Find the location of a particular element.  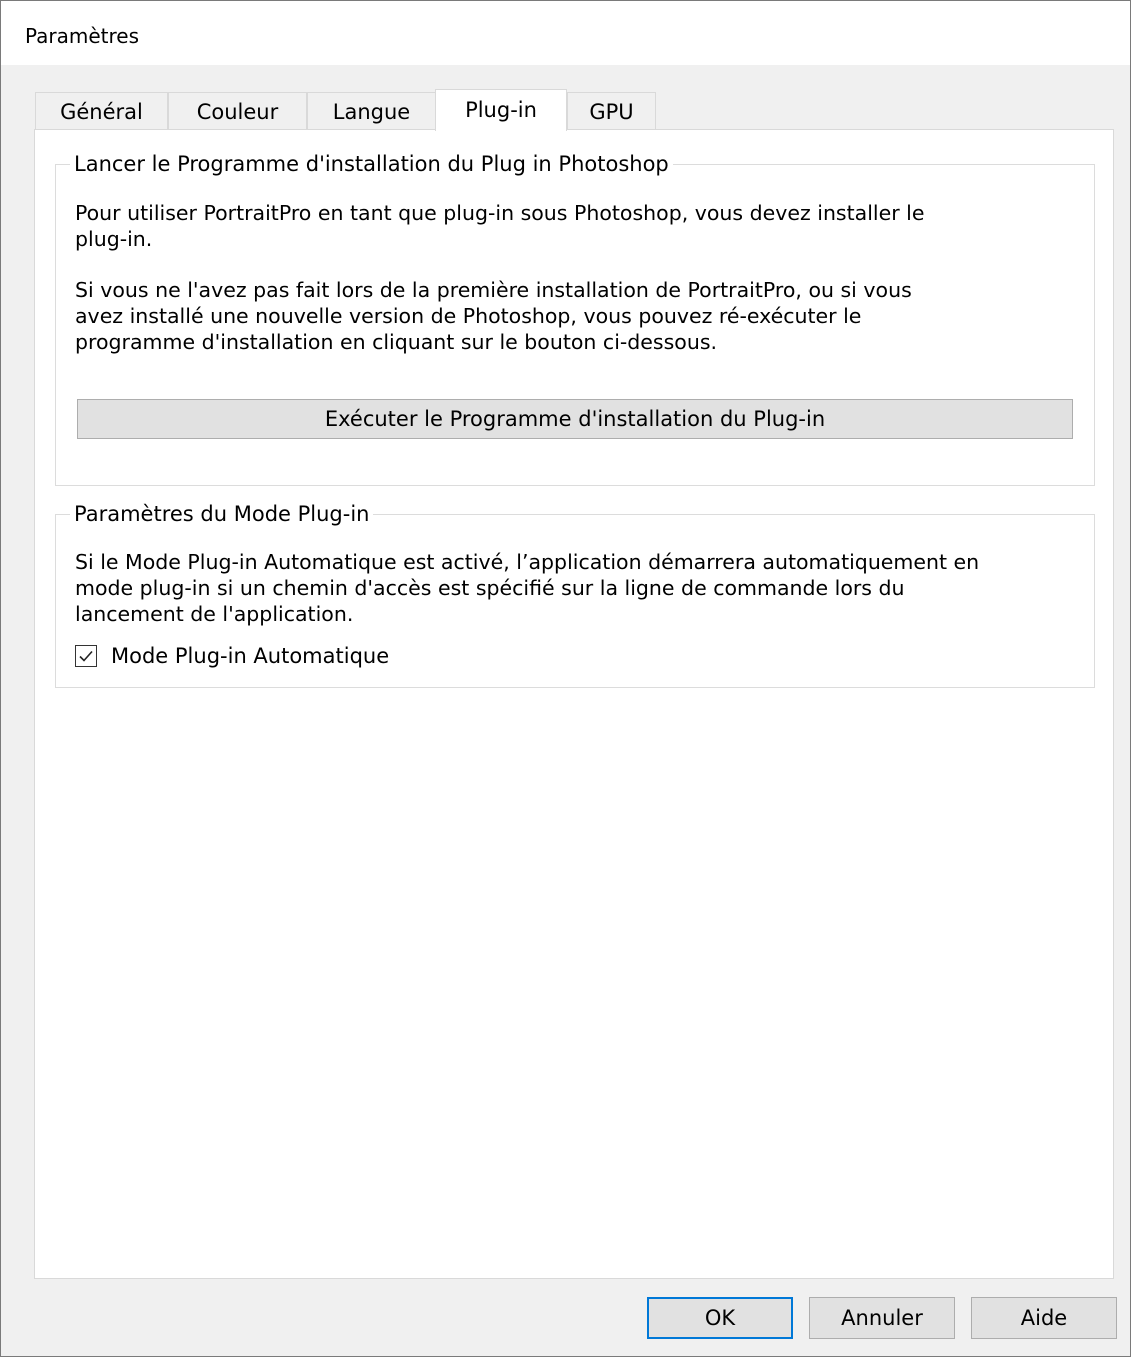

tab-general: Général is located at coordinates (101, 111).